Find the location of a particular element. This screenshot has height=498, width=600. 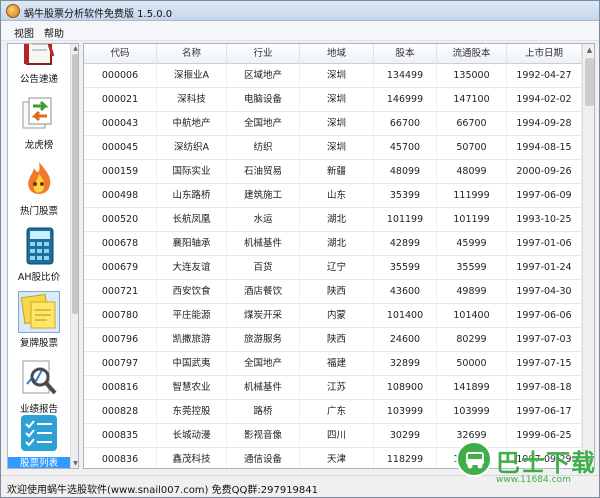

table-row: 000498 山东路桥 建筑施工 山东 35399 111999 1997-06-09 is located at coordinates (333, 196).